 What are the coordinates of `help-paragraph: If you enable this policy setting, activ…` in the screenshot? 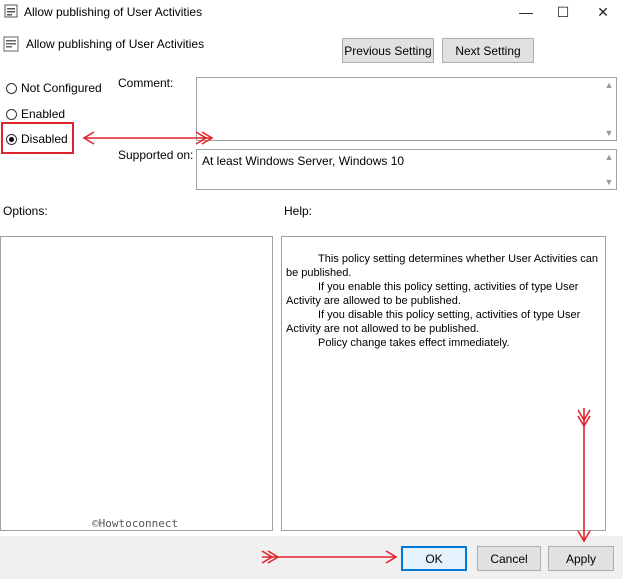 It's located at (432, 294).